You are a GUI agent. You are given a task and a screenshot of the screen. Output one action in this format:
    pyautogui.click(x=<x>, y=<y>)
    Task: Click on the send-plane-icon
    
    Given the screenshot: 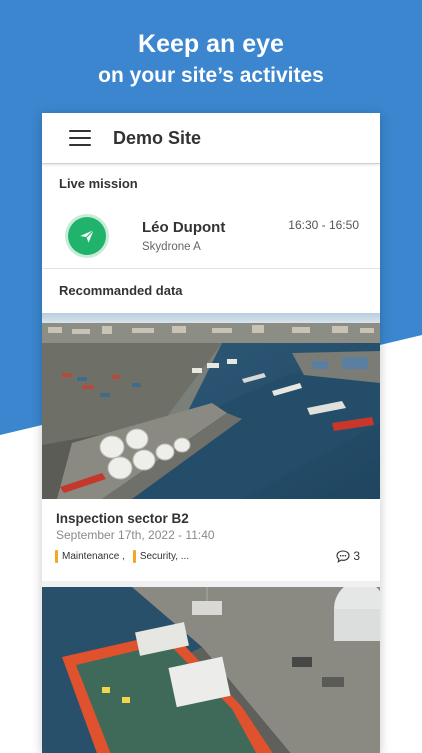 What is the action you would take?
    pyautogui.click(x=87, y=236)
    